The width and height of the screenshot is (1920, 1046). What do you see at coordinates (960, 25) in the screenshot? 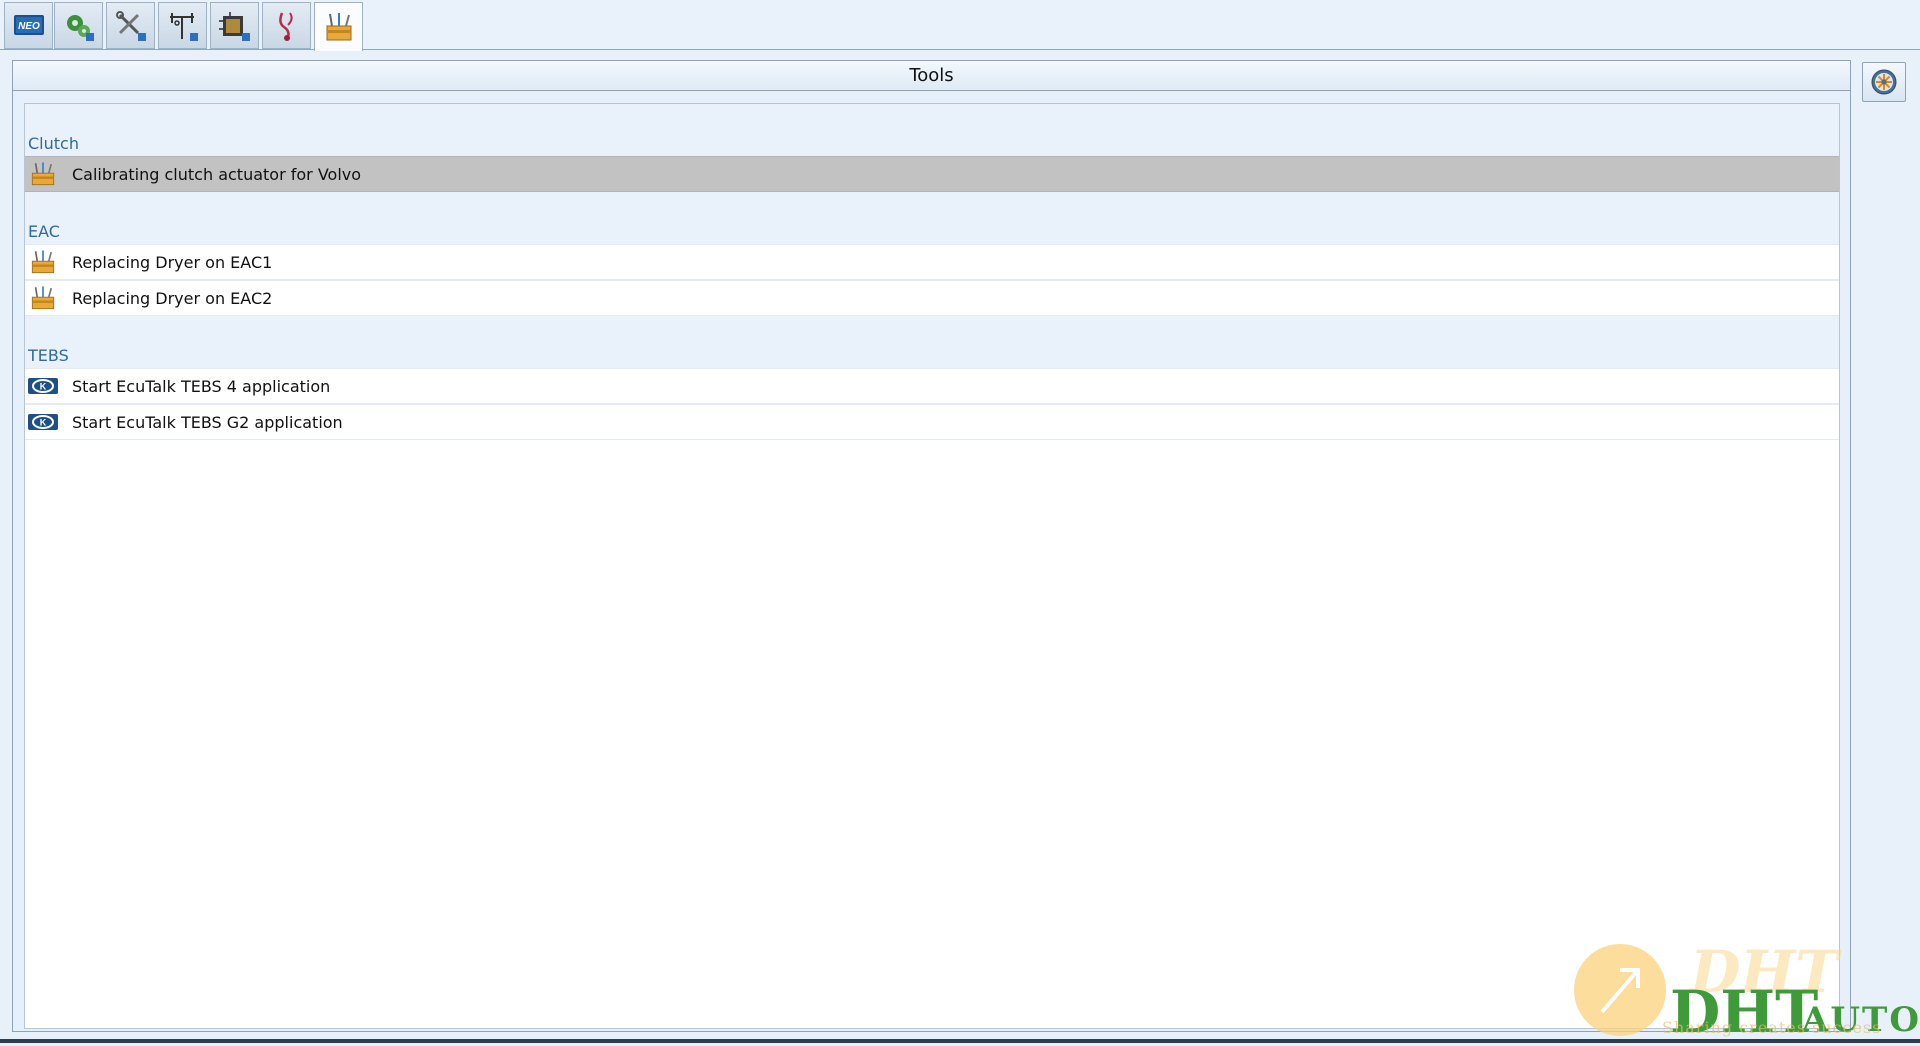
I see `top-tab-bar: NEO` at bounding box center [960, 25].